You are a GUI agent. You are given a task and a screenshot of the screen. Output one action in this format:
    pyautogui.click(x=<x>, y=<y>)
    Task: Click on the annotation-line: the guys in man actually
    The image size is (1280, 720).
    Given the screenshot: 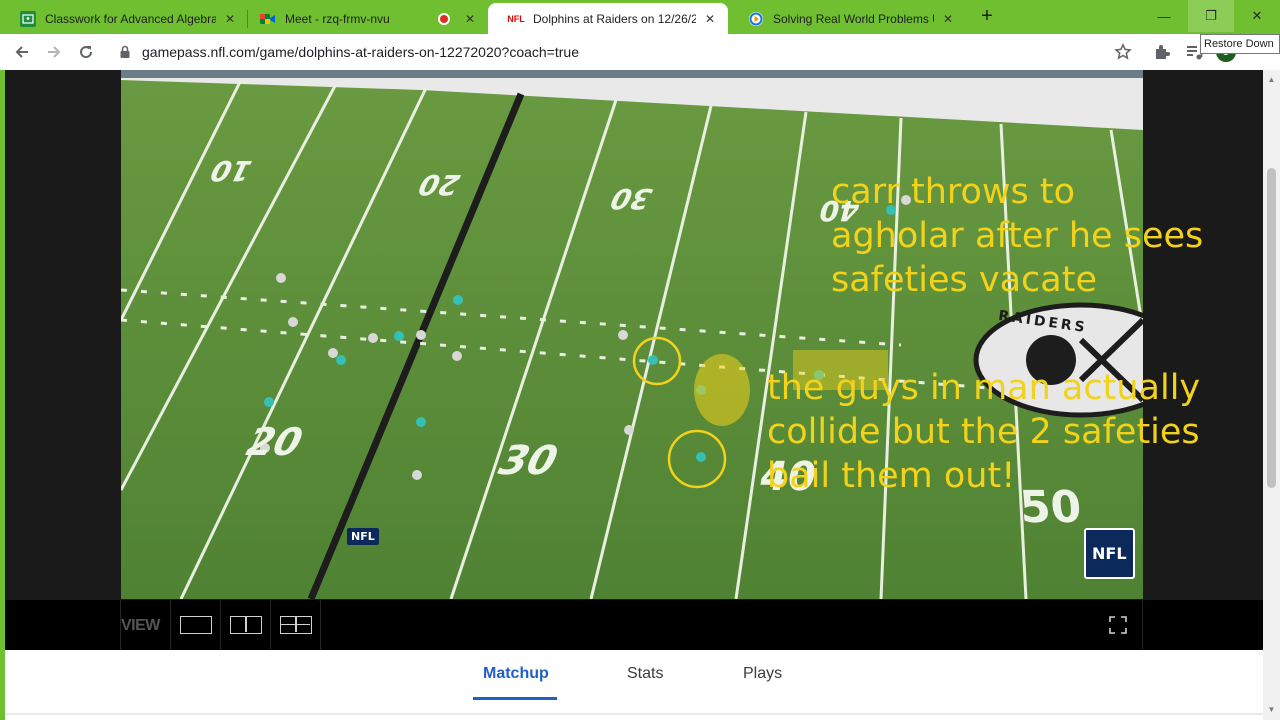 What is the action you would take?
    pyautogui.click(x=984, y=388)
    